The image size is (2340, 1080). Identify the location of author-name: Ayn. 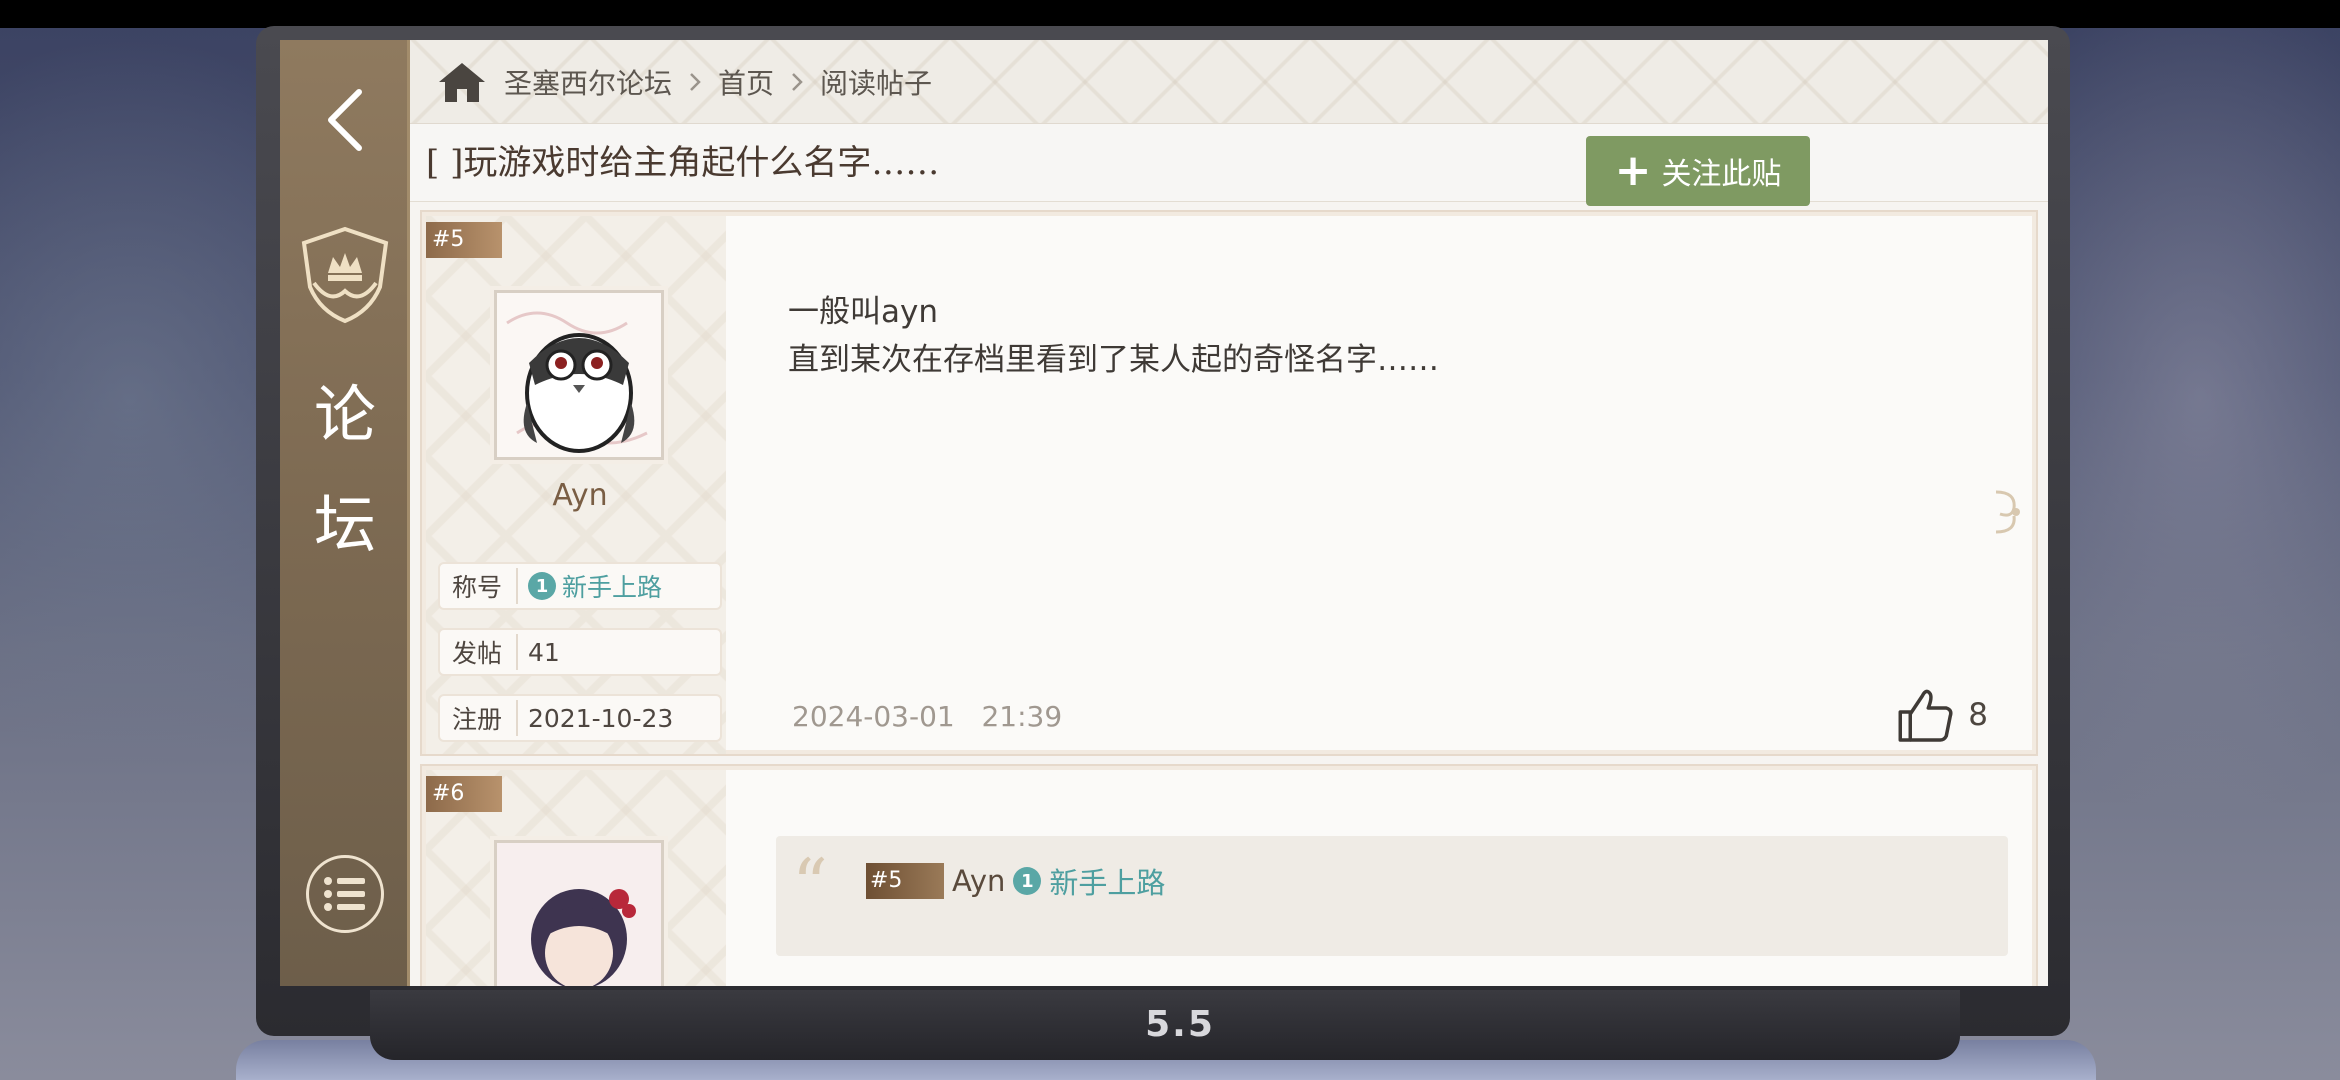
(580, 495).